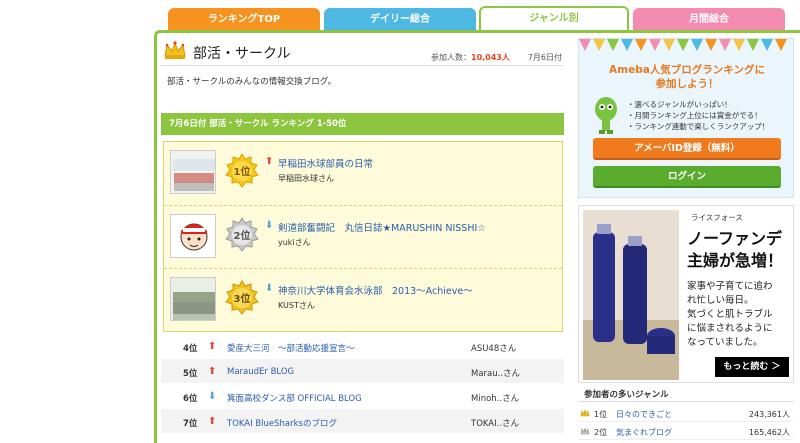  Describe the element at coordinates (769, 432) in the screenshot. I see `genre-count: 165,462人` at that location.